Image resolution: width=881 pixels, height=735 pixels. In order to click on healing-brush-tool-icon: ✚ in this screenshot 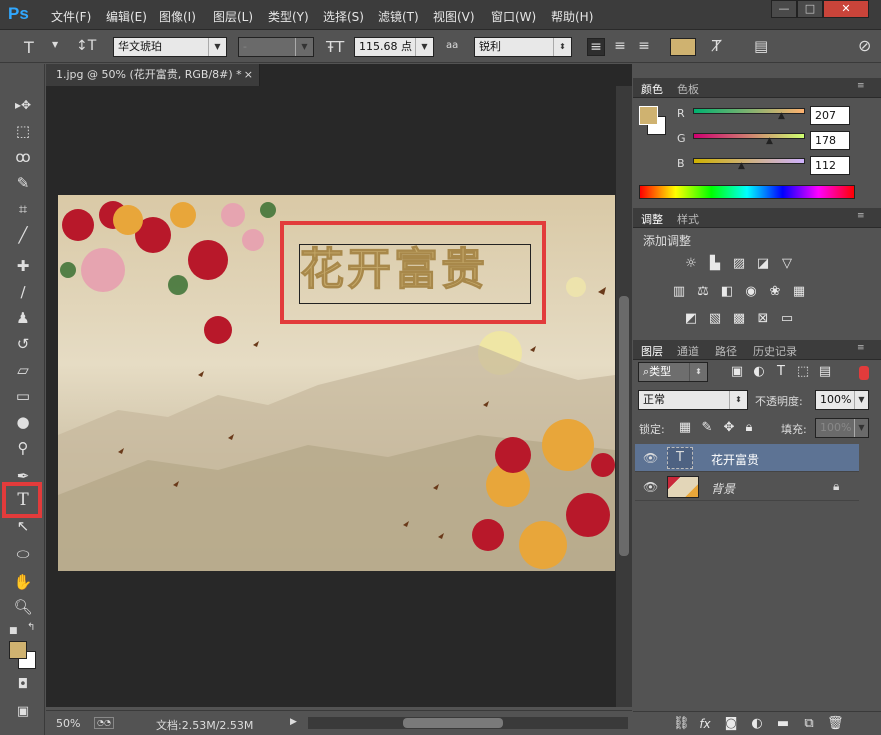, I will do `click(23, 266)`.